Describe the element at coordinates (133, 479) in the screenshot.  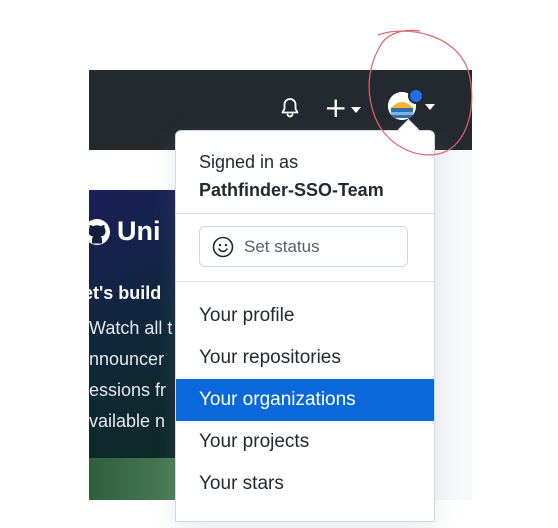
I see `banner-image-strip` at that location.